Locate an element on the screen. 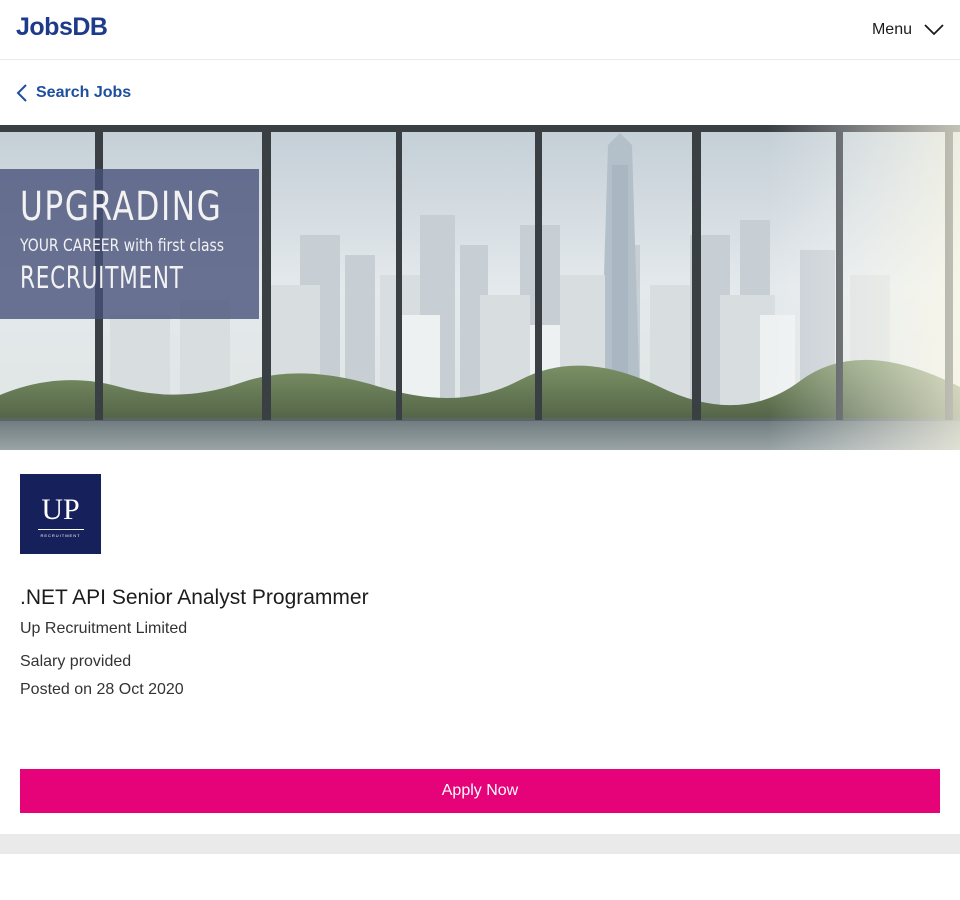 The height and width of the screenshot is (900, 960). posted-date: Posted on 28 Oct 2020 is located at coordinates (102, 689).